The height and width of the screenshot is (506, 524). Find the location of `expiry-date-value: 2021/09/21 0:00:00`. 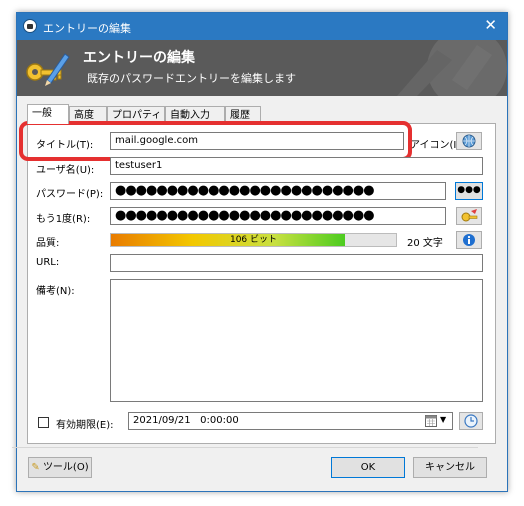

expiry-date-value: 2021/09/21 0:00:00 is located at coordinates (186, 420).